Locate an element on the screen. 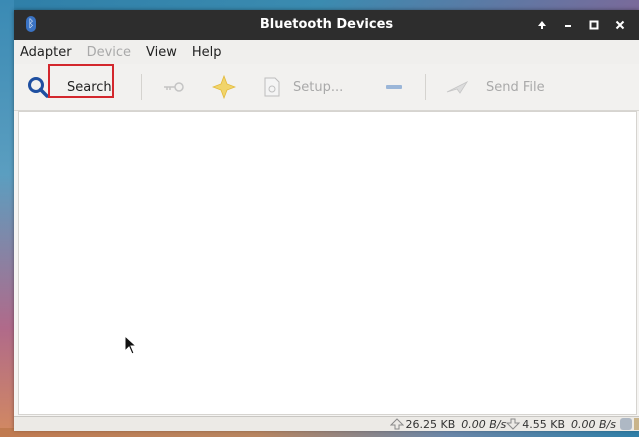 This screenshot has height=437, width=639. menu-view: View is located at coordinates (161, 52).